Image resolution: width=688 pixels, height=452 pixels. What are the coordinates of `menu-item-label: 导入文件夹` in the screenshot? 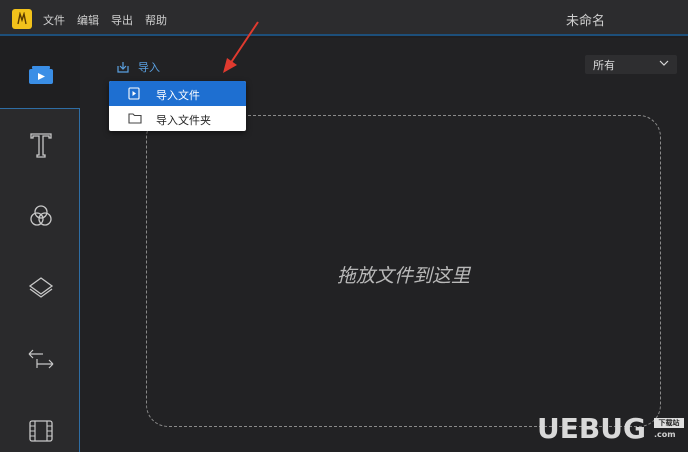 It's located at (183, 120).